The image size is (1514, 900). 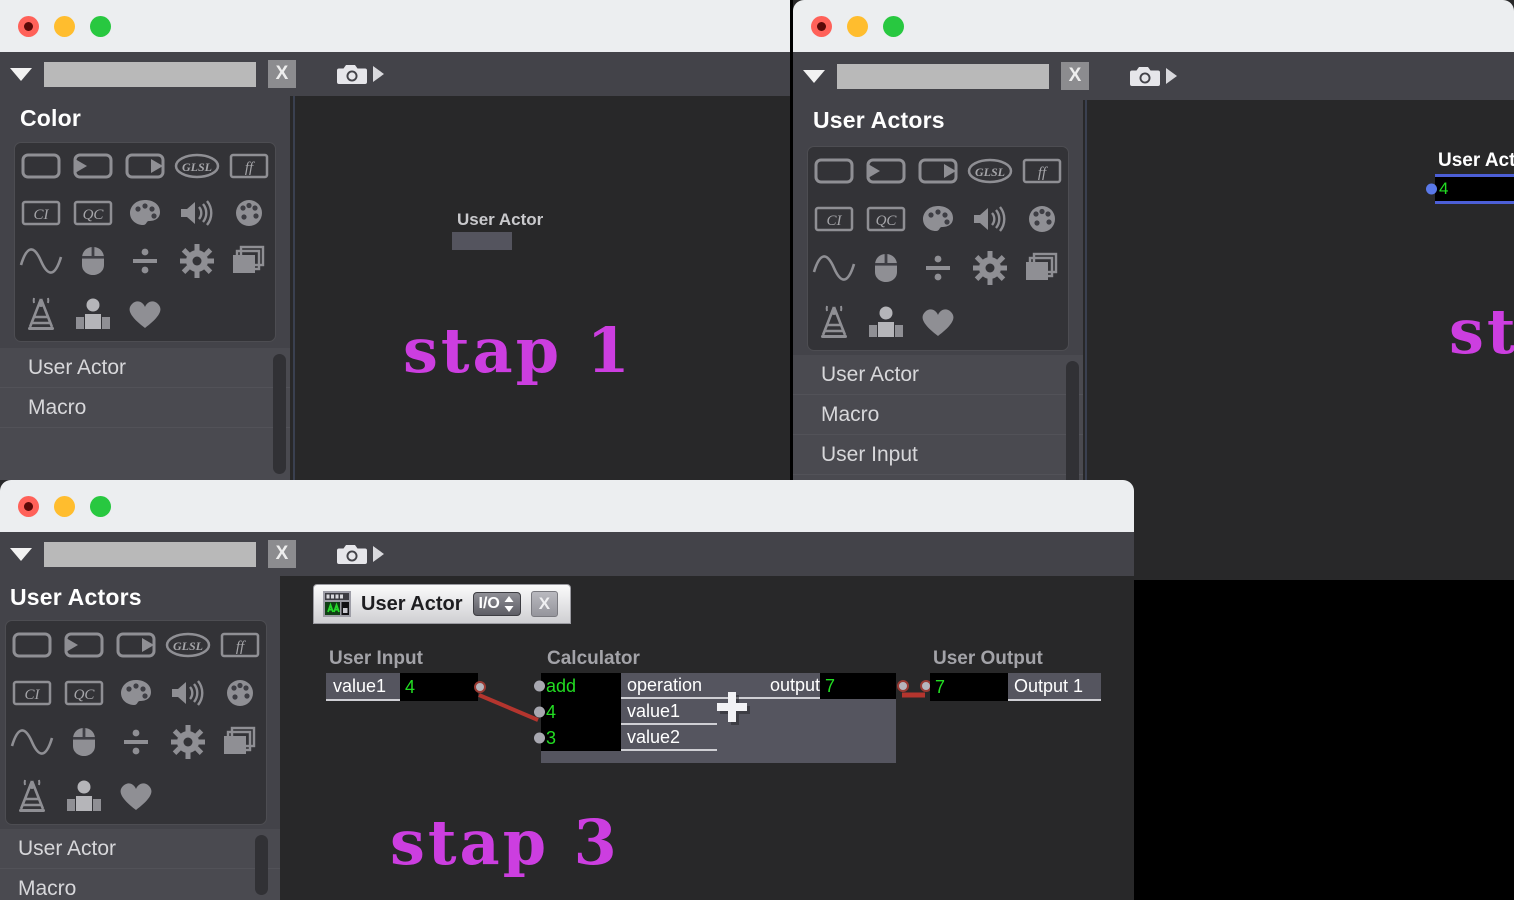 What do you see at coordinates (279, 414) in the screenshot?
I see `list-scrollbar` at bounding box center [279, 414].